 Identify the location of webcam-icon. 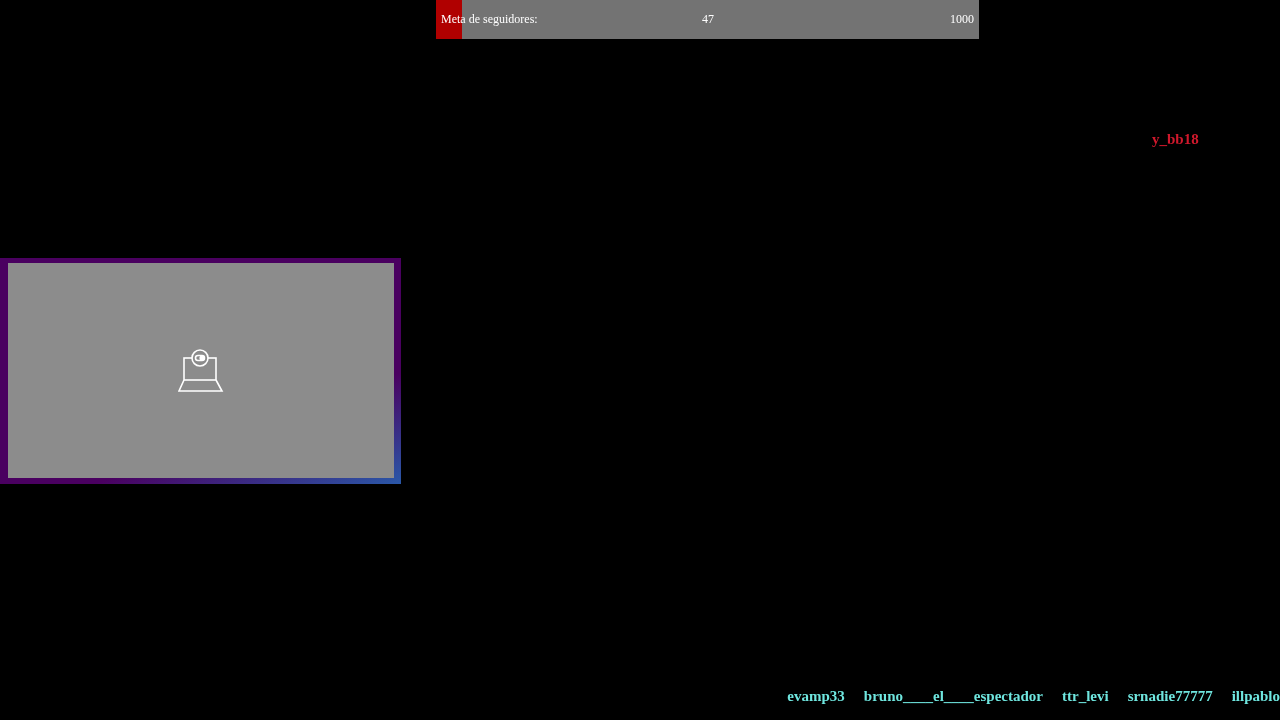
(201, 370).